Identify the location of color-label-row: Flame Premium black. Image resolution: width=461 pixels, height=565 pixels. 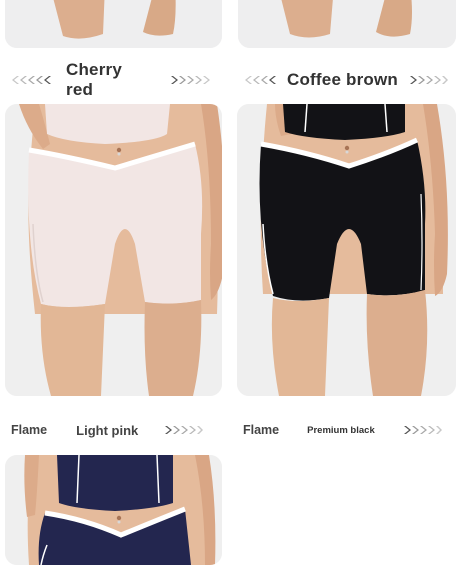
(349, 430).